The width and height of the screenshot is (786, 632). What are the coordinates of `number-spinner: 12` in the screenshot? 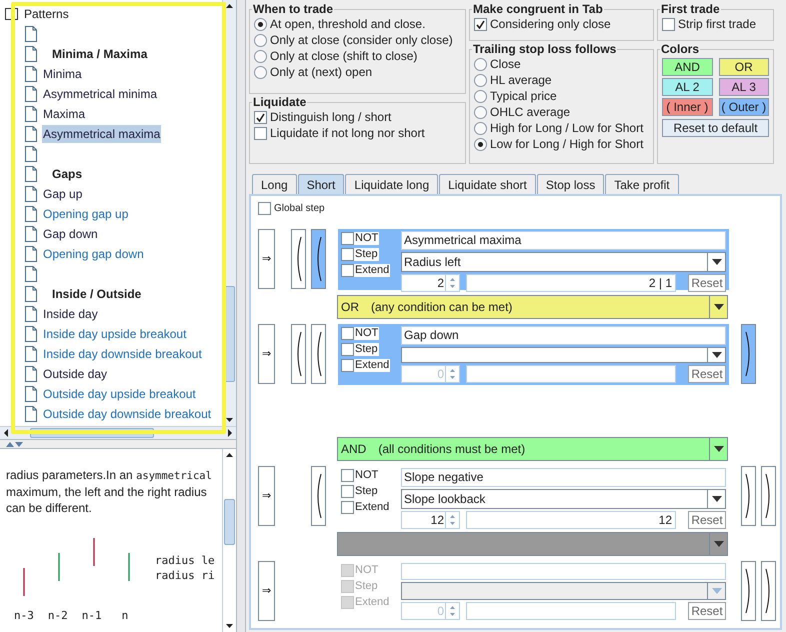 It's located at (430, 520).